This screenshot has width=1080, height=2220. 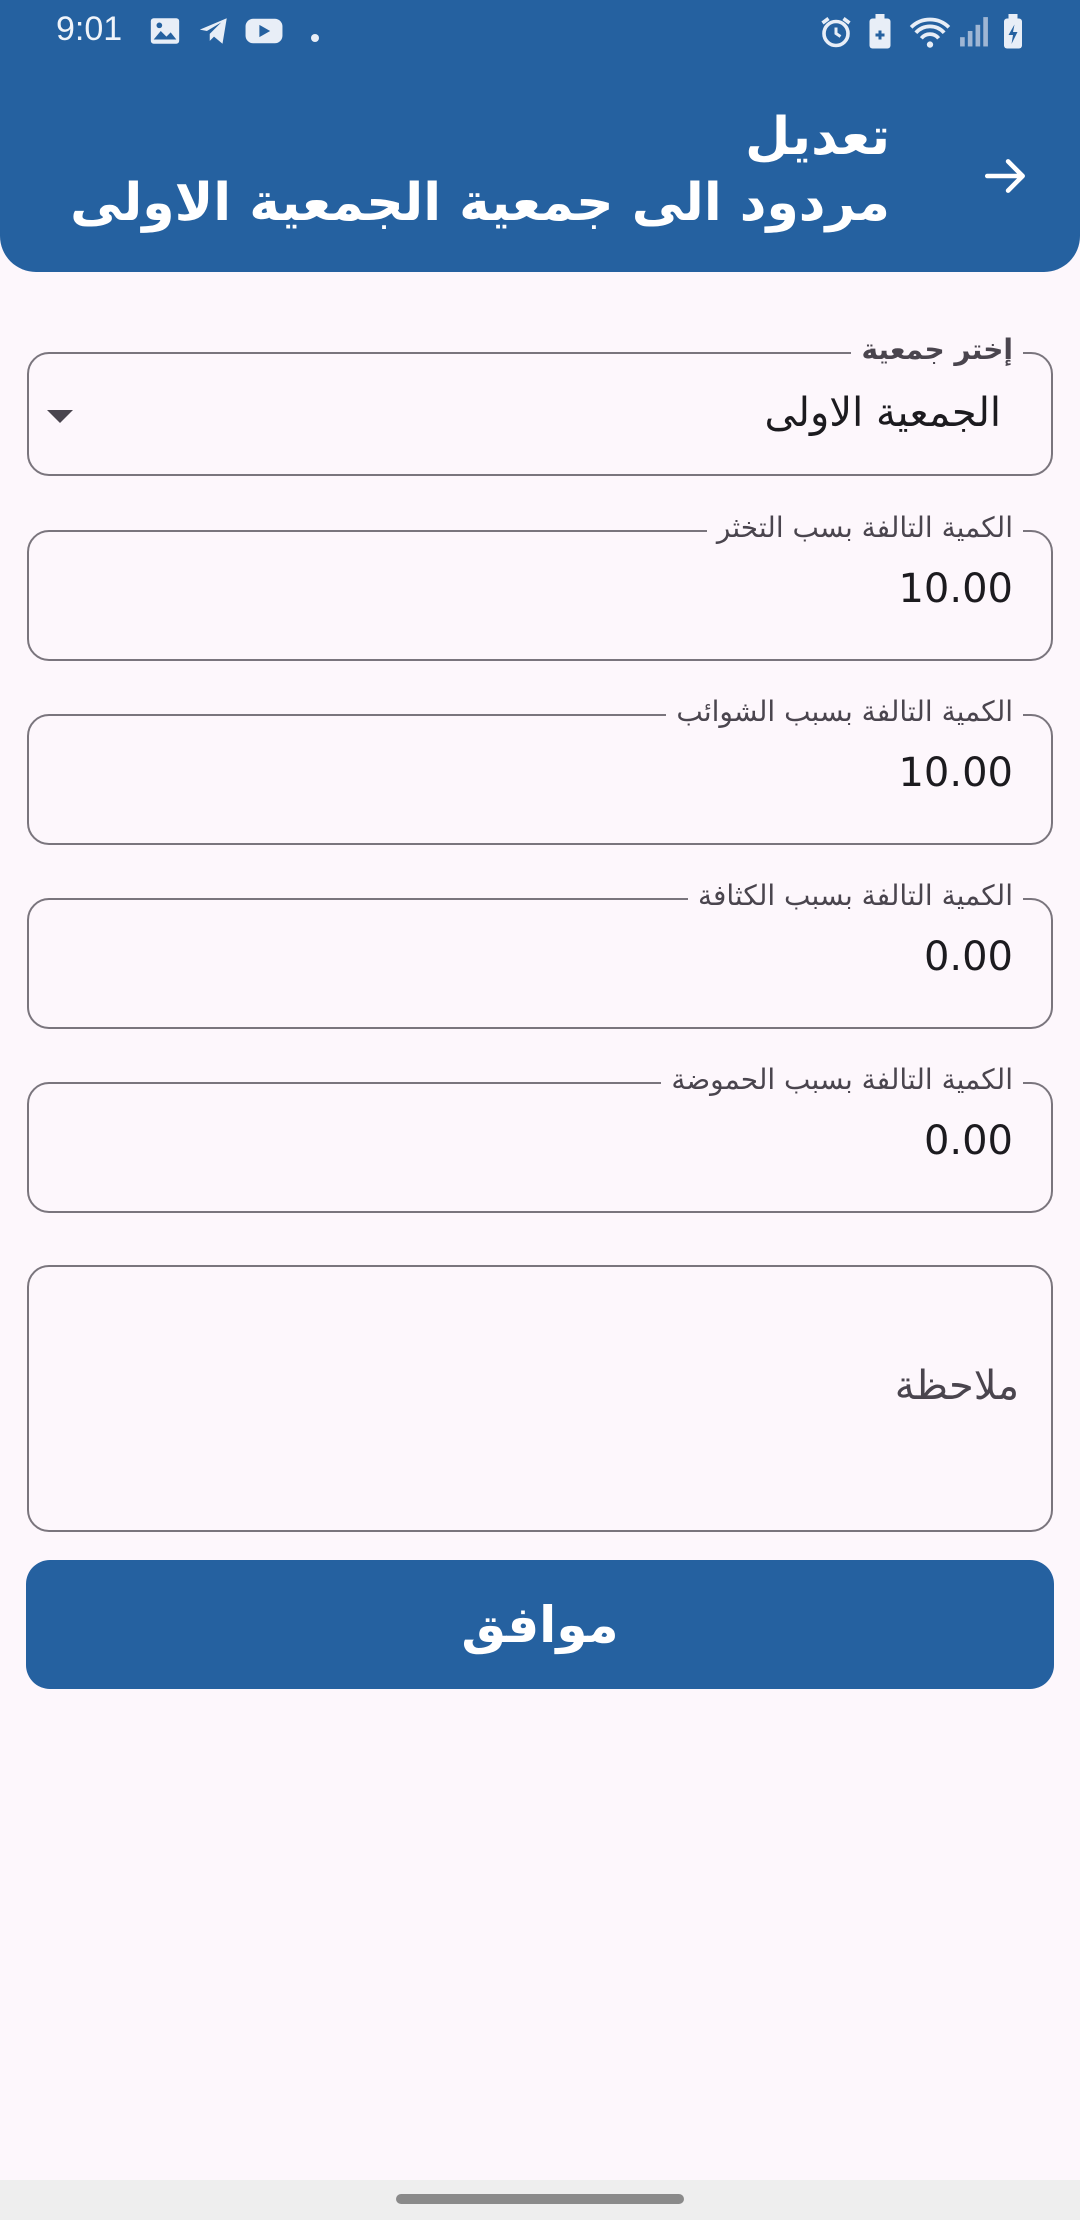 What do you see at coordinates (165, 33) in the screenshot?
I see `image-icon` at bounding box center [165, 33].